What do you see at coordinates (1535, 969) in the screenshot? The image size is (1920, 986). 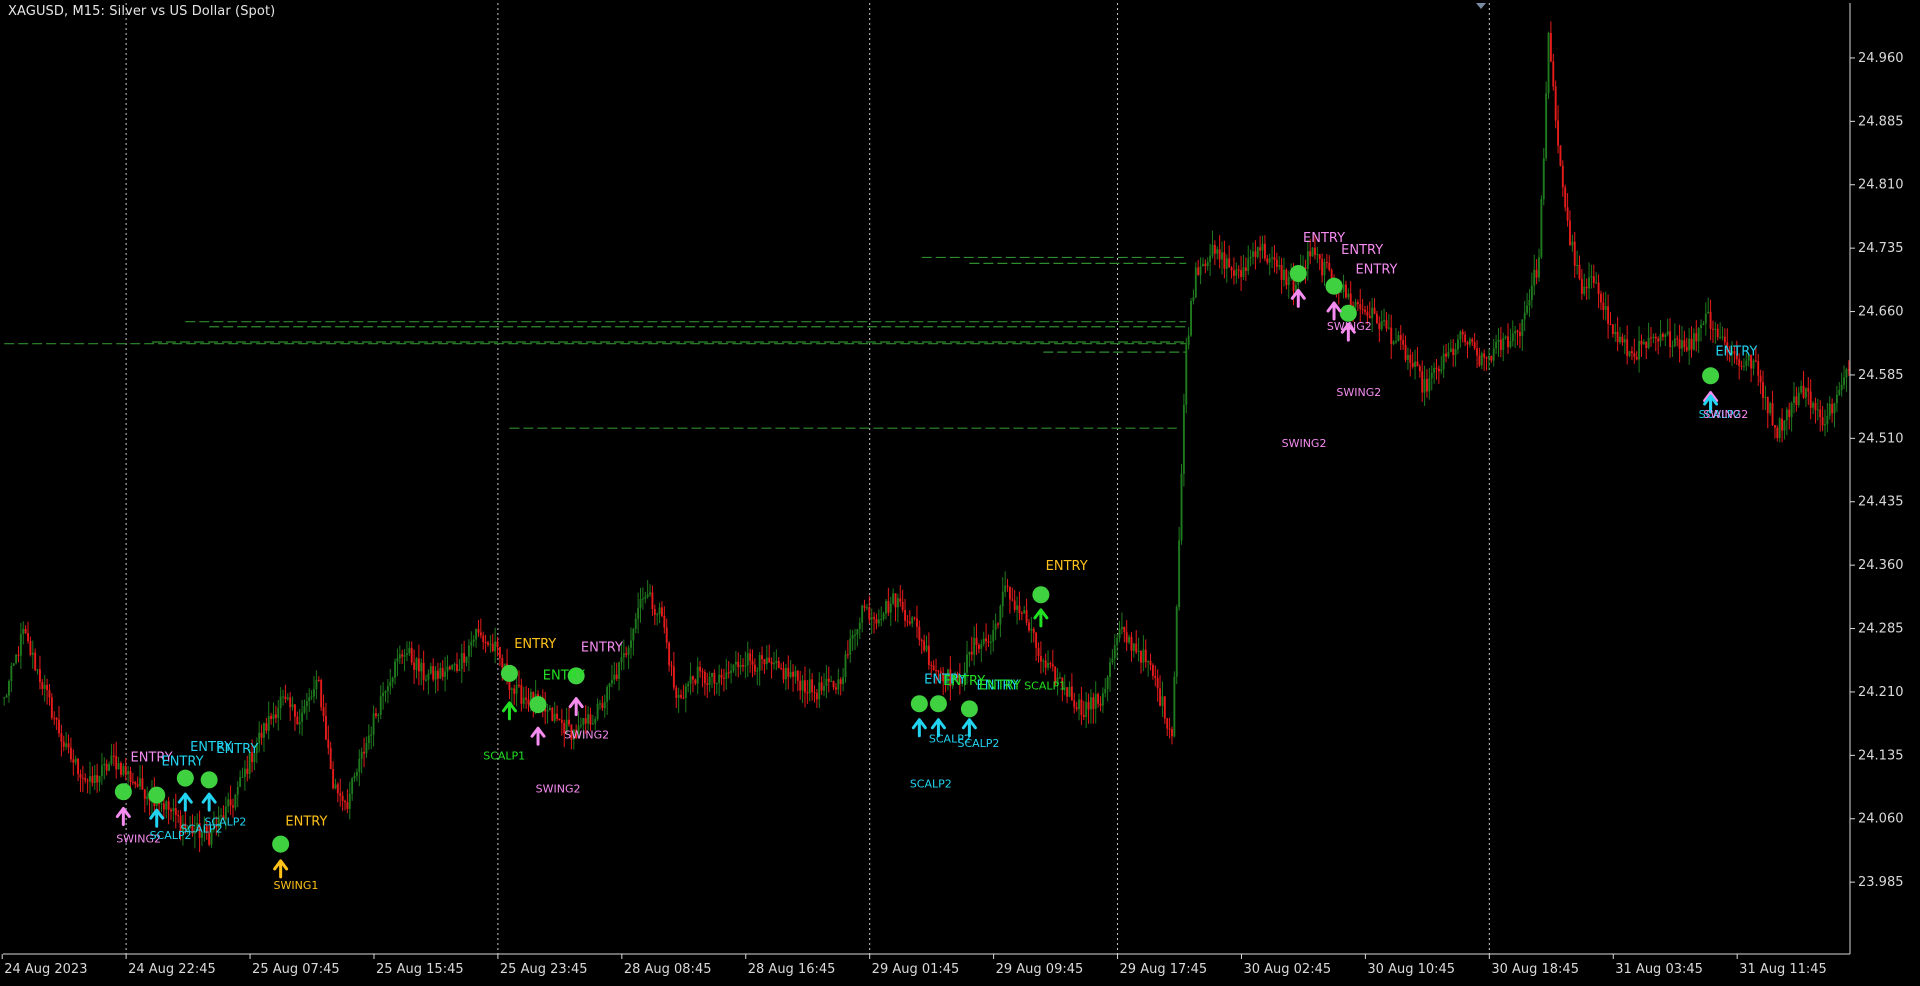 I see `time-tick-label: 30 Aug 18:45` at bounding box center [1535, 969].